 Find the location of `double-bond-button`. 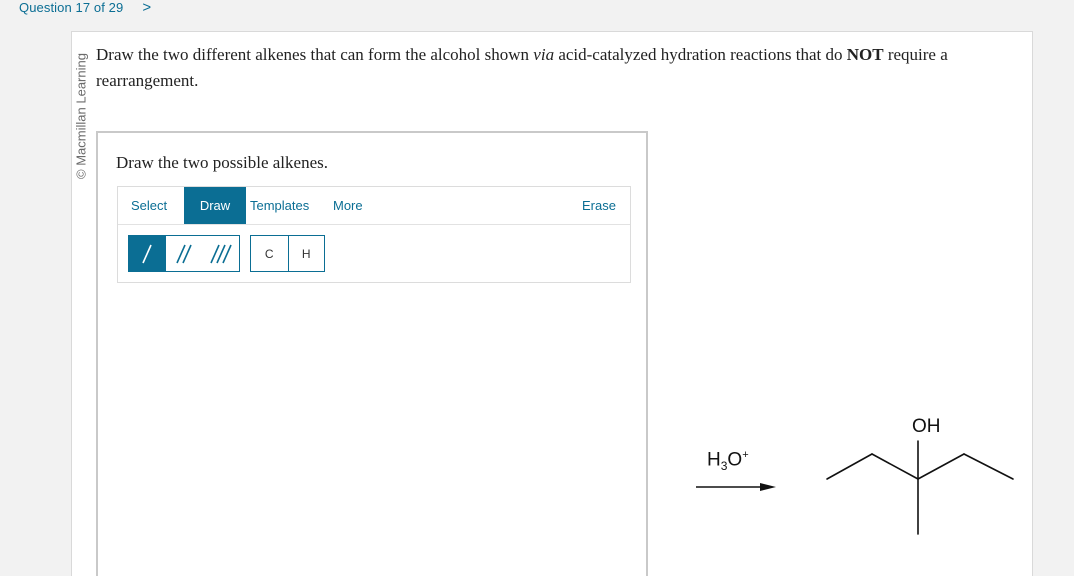

double-bond-button is located at coordinates (184, 253).